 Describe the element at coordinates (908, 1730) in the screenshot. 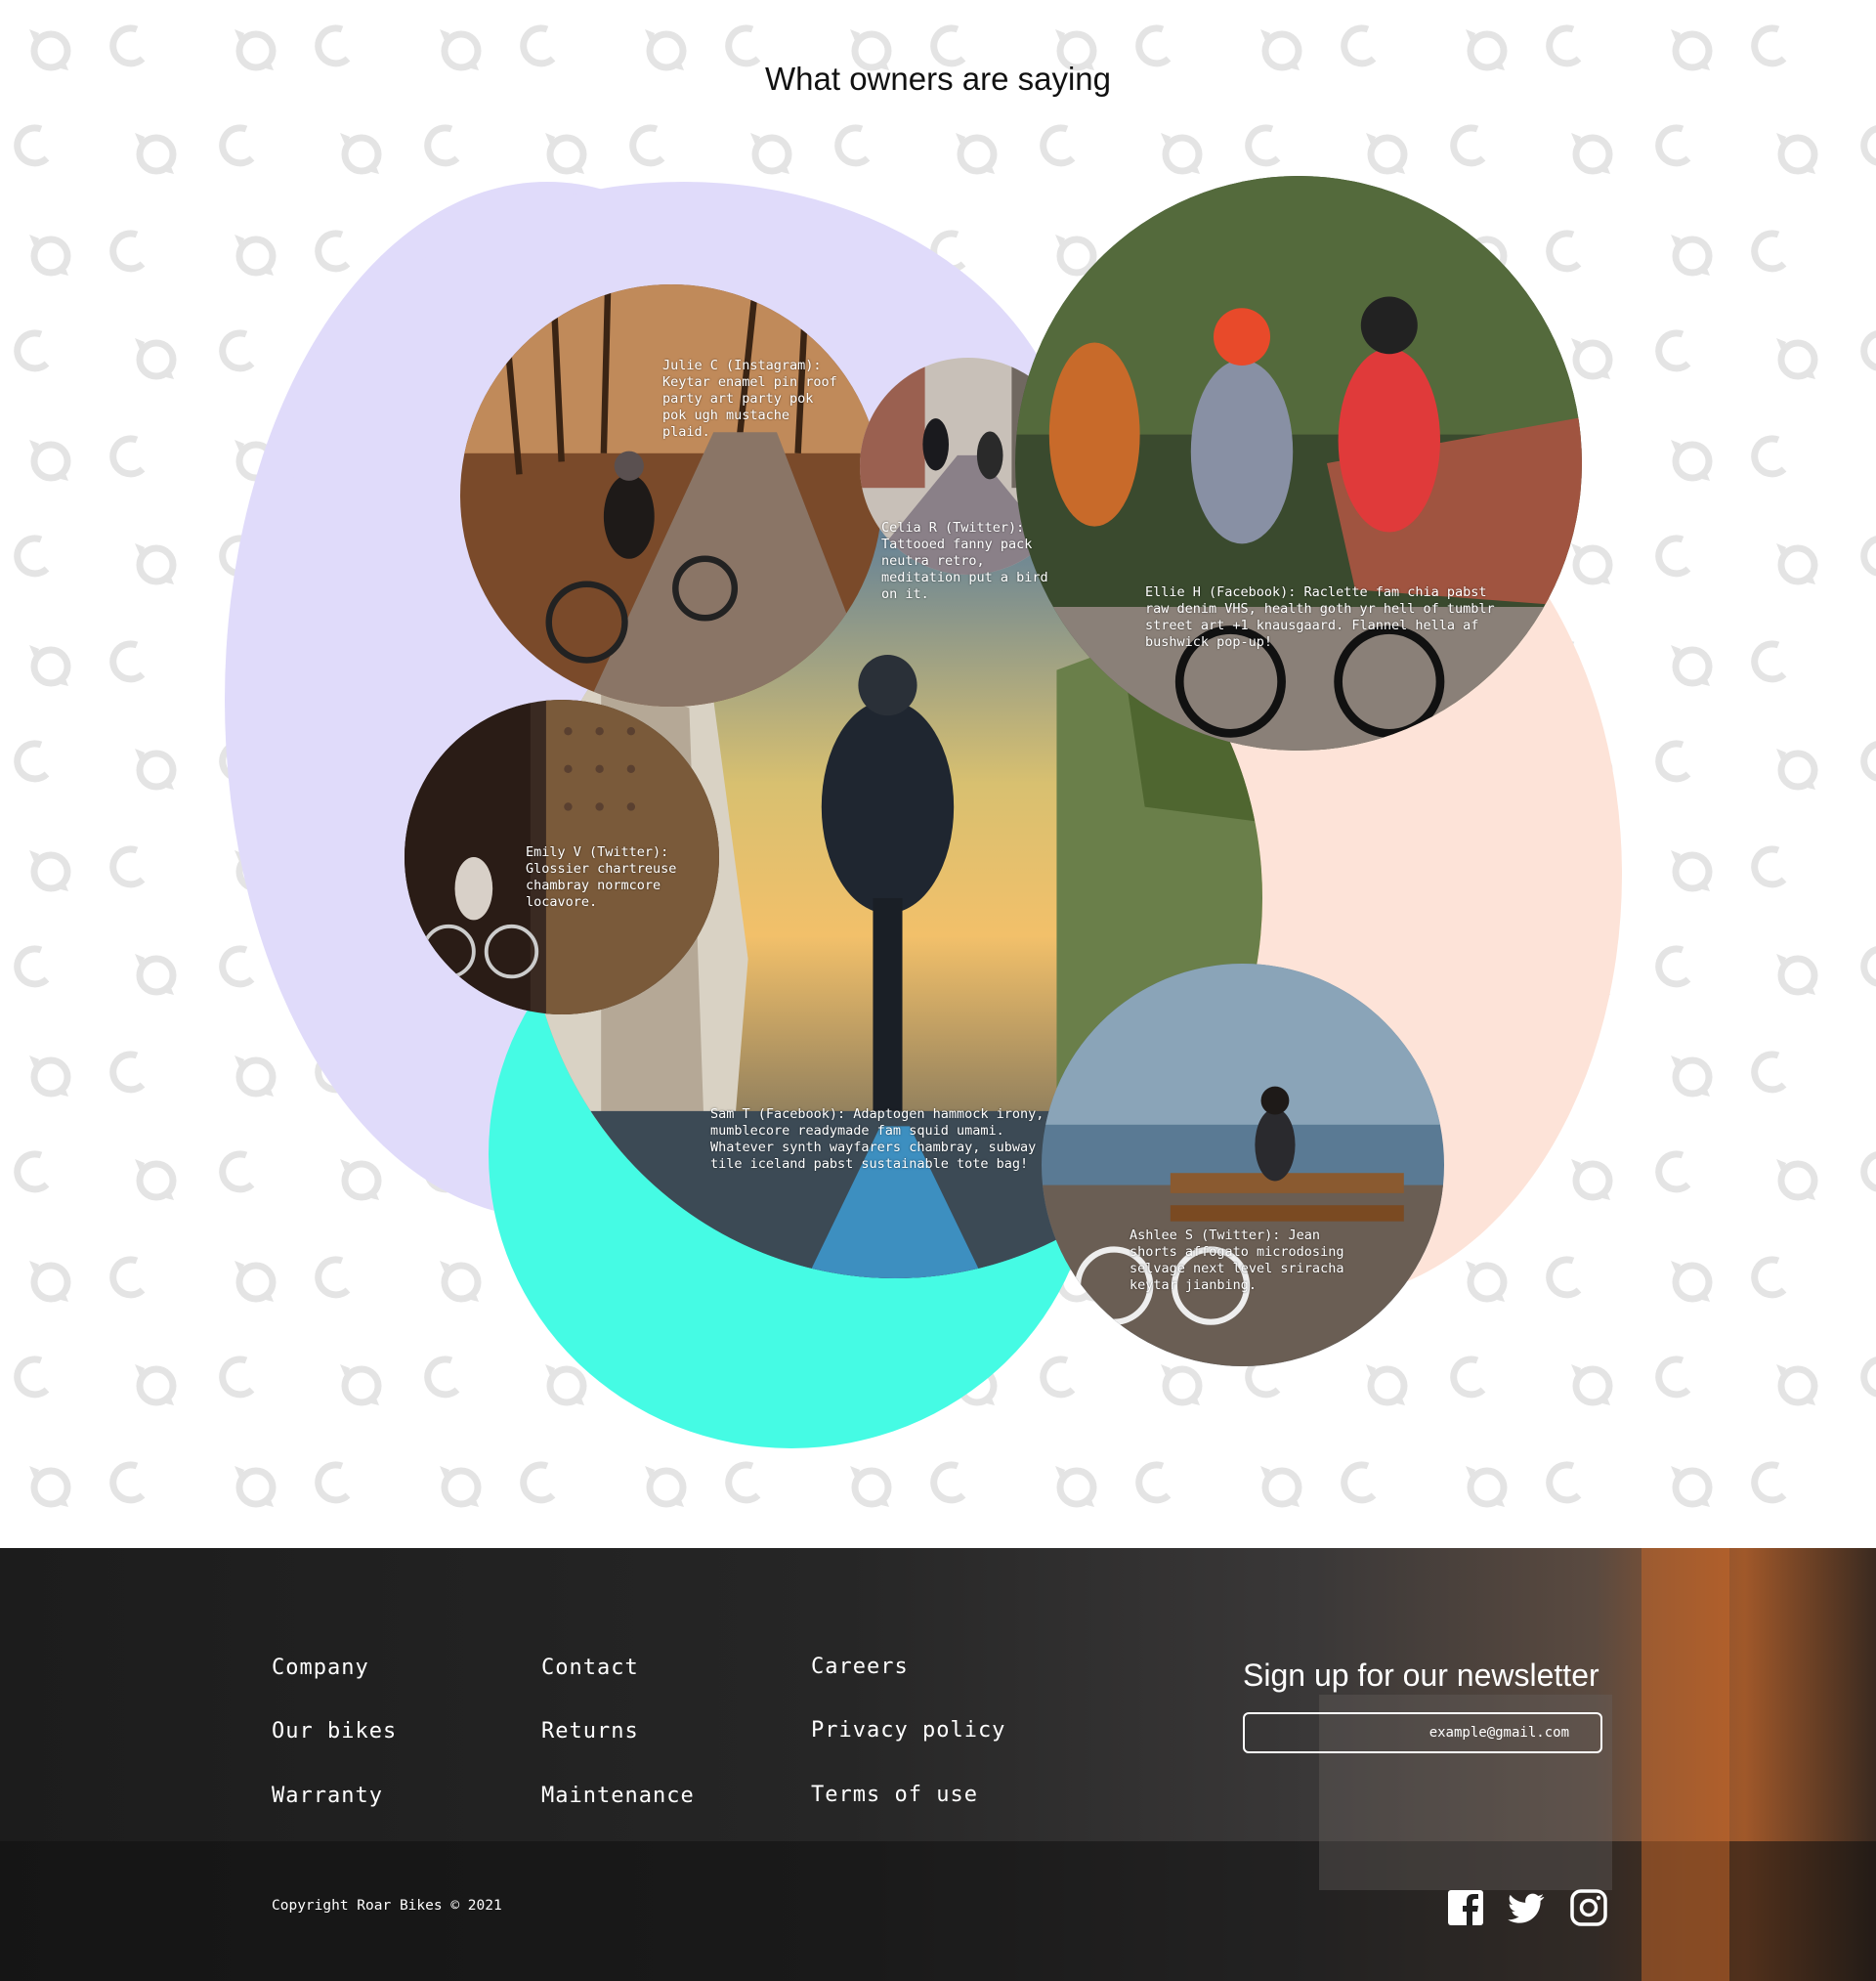

I see `footer-link-privacy-policy: Privacy policy` at that location.